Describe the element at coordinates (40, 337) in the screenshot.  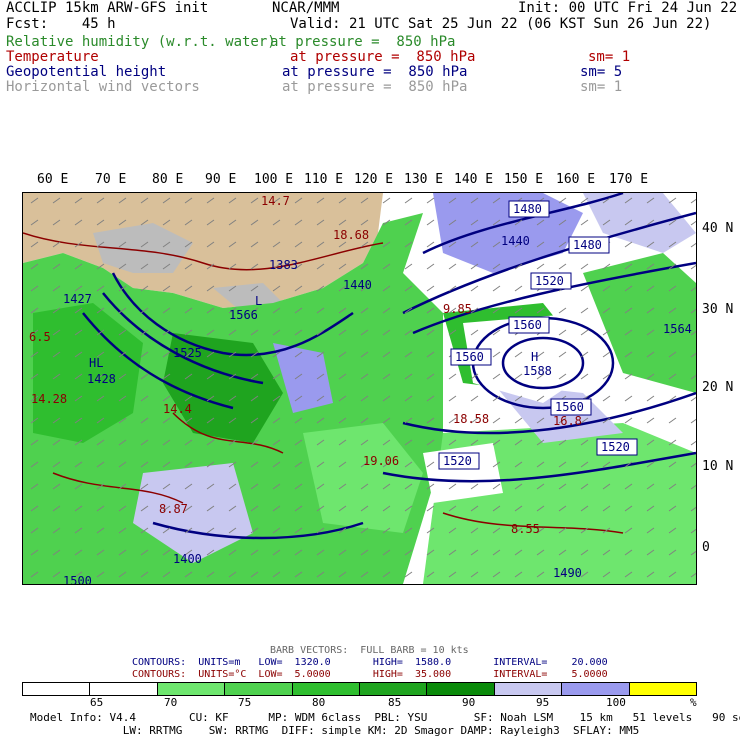
I see `temp-label: 6.5` at that location.